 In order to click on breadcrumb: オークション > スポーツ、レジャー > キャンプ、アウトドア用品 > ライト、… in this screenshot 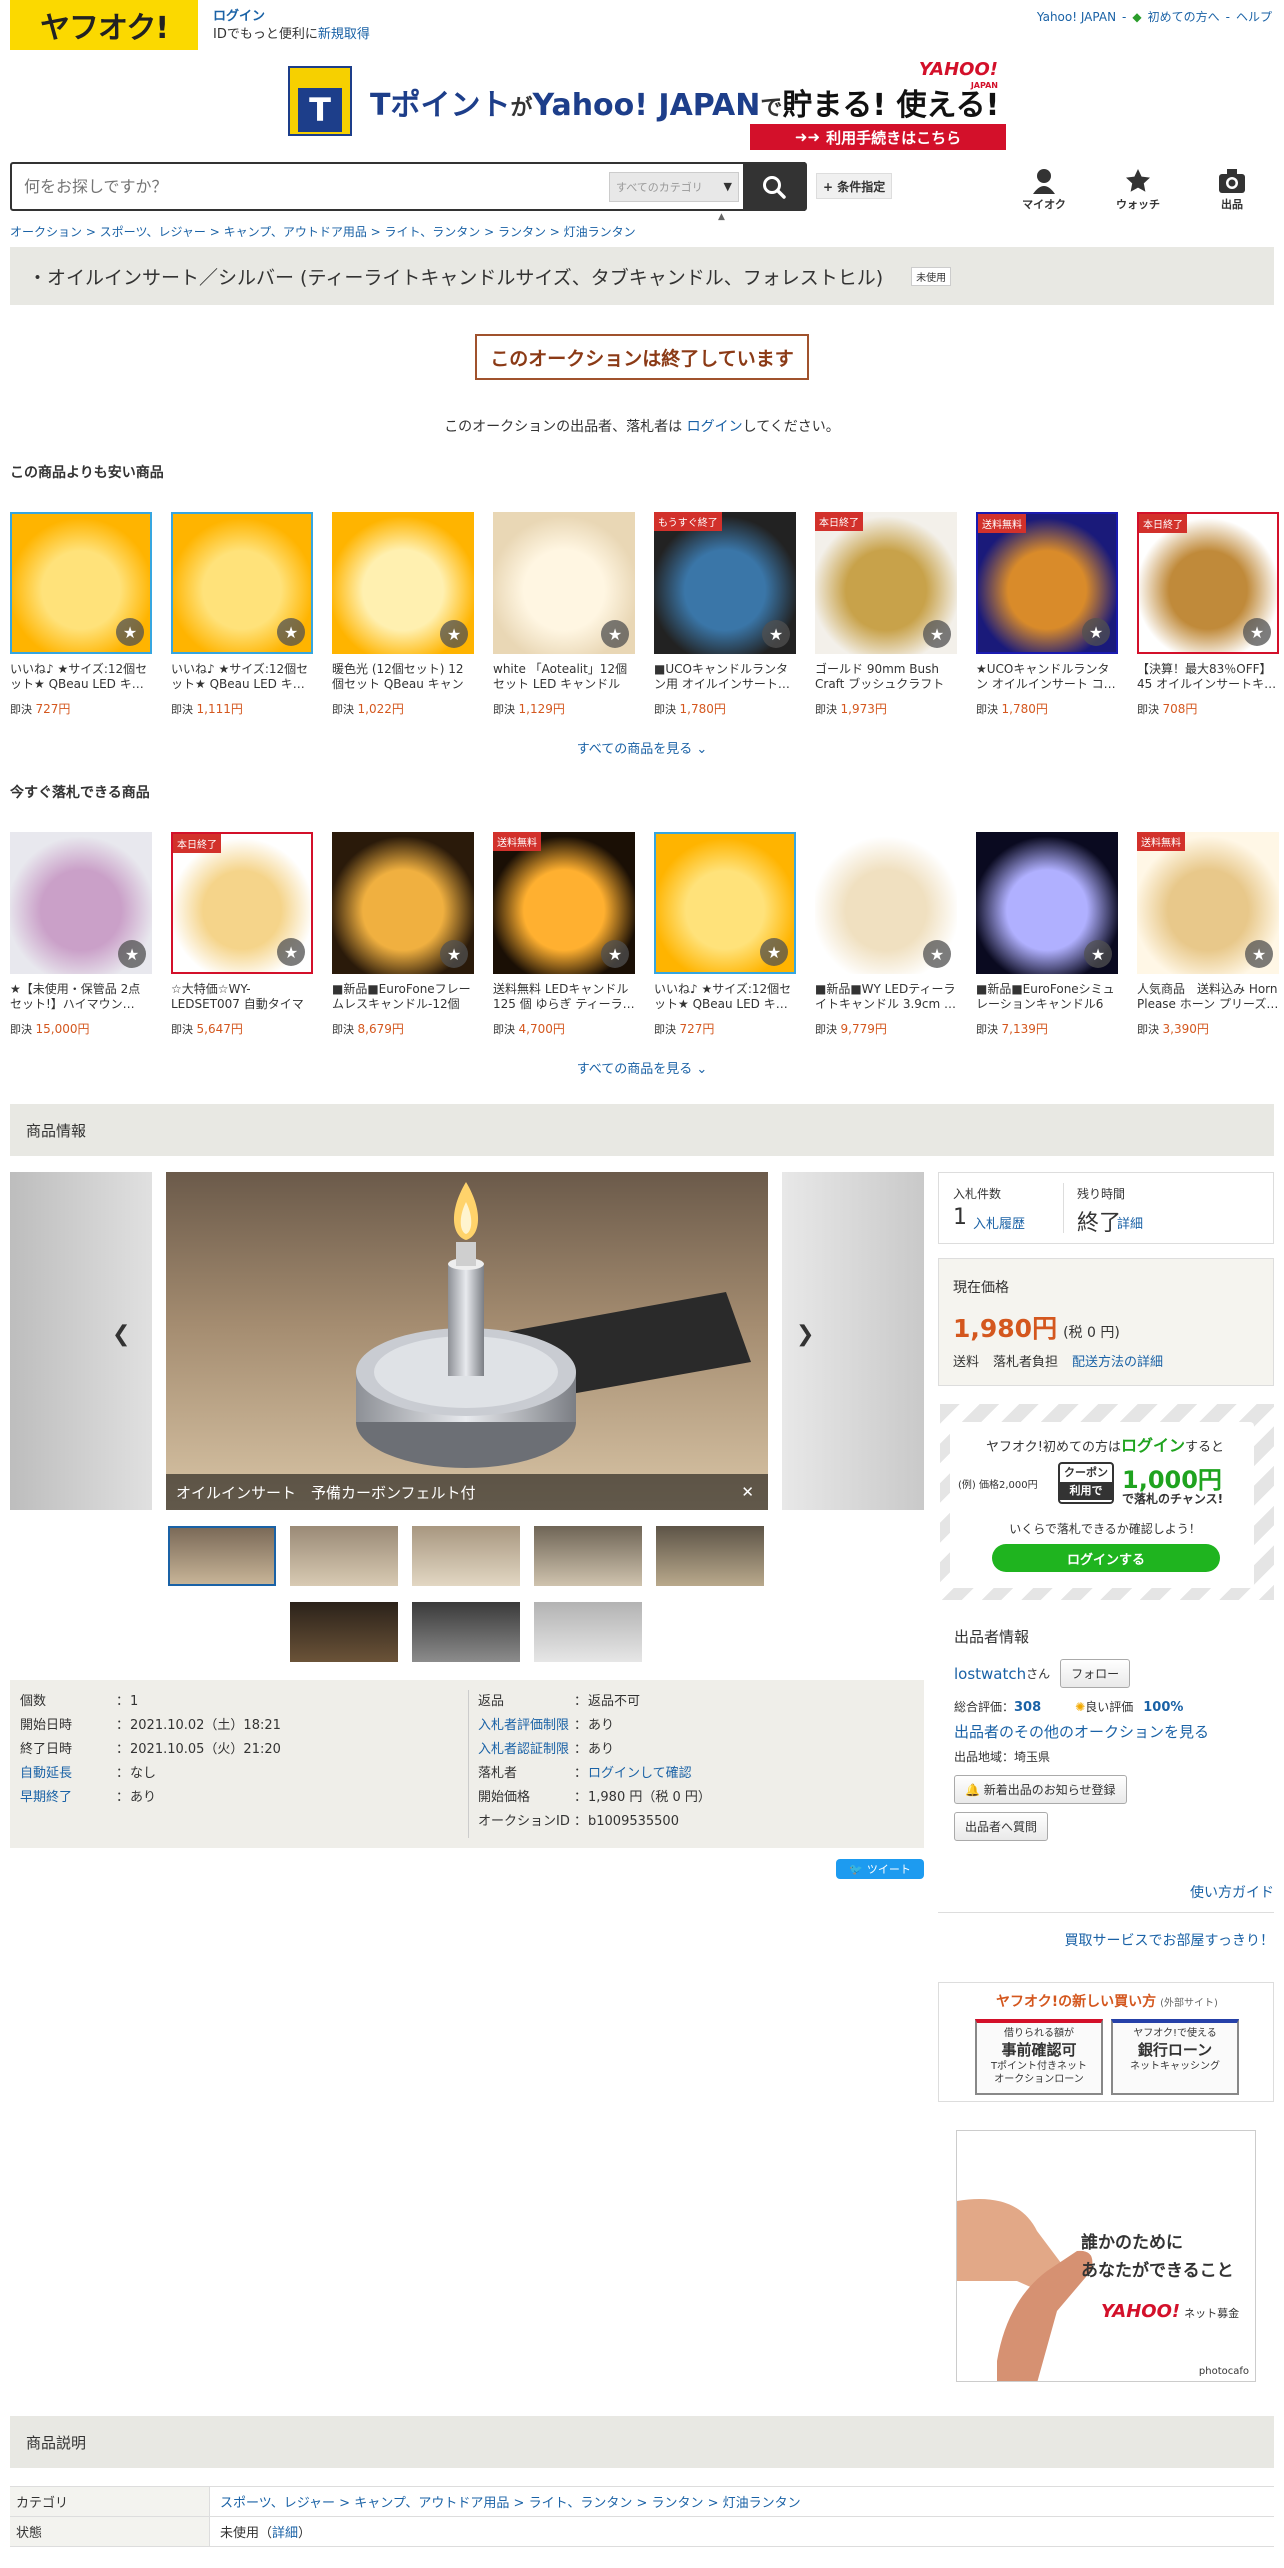, I will do `click(323, 231)`.